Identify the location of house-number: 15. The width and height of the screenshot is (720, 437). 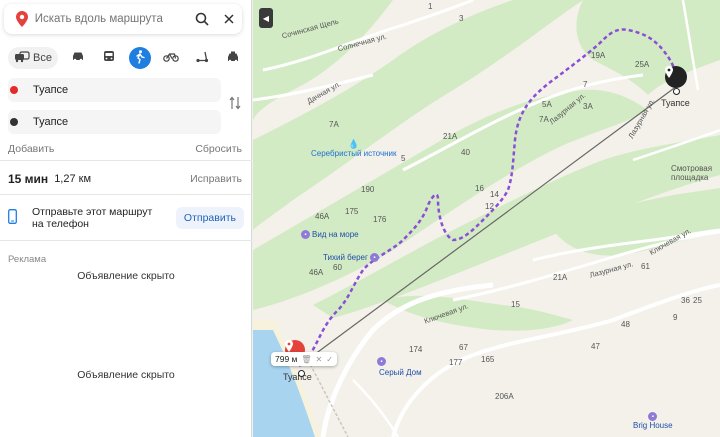
(515, 304).